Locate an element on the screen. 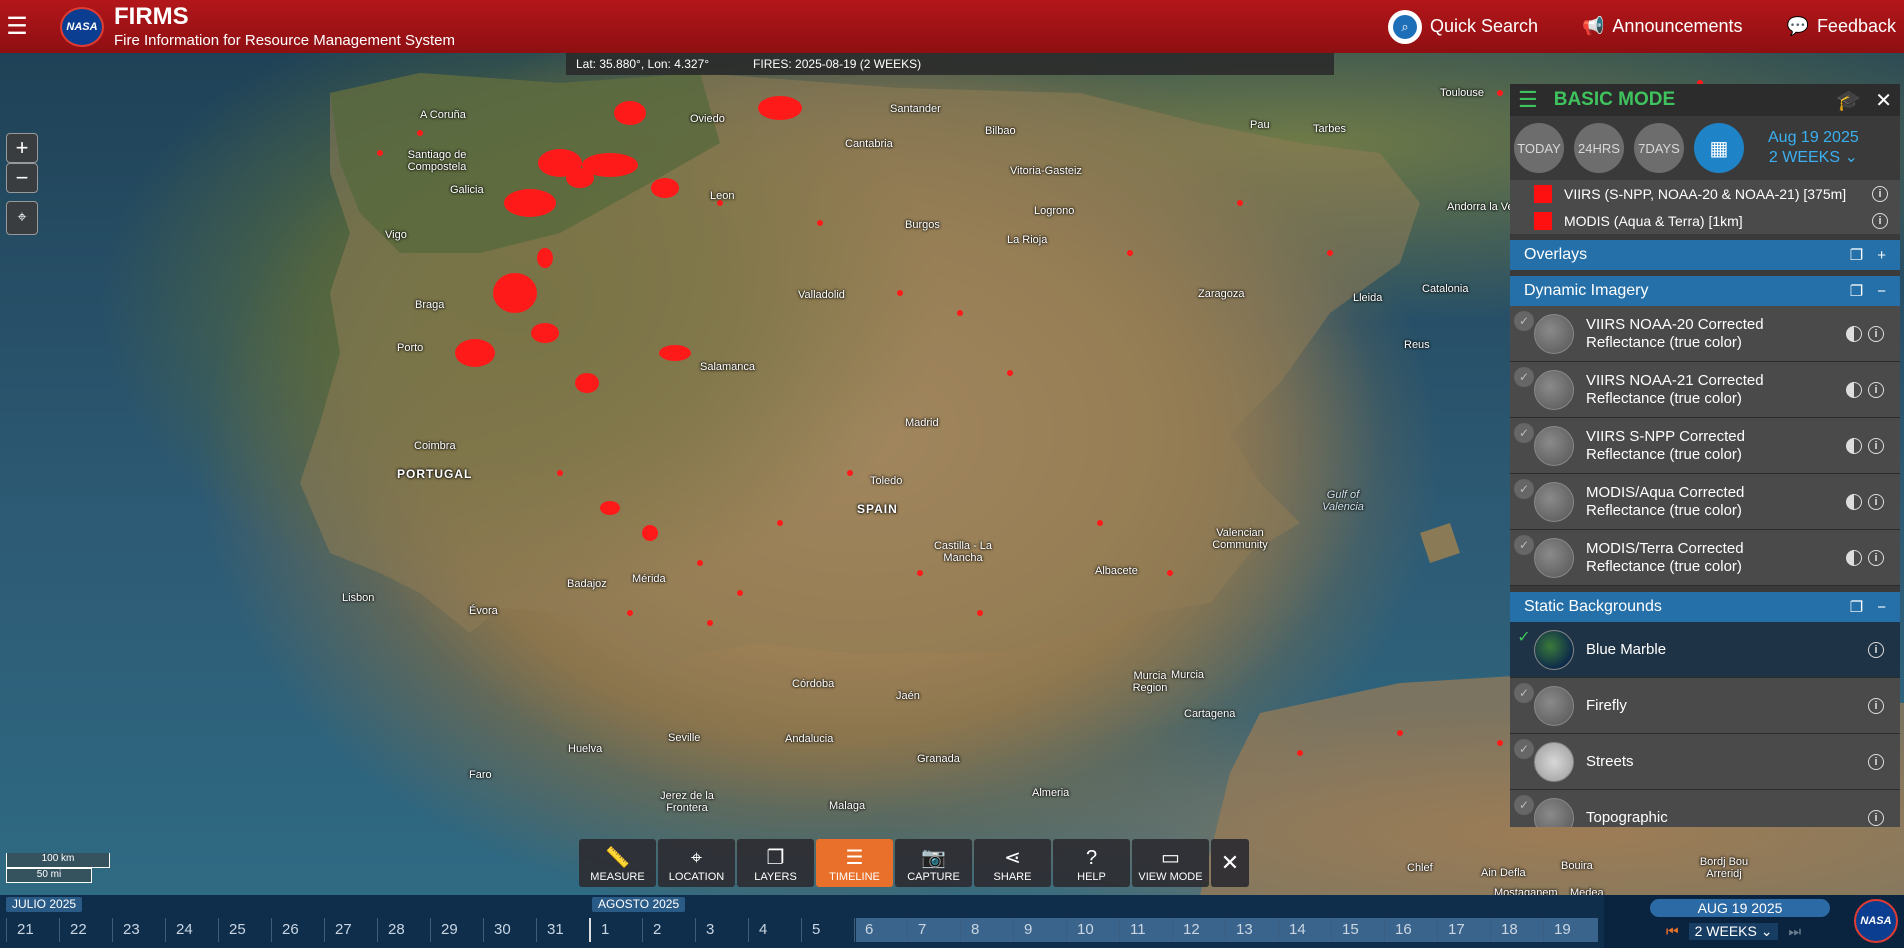  timeline-day: 29 is located at coordinates (456, 930).